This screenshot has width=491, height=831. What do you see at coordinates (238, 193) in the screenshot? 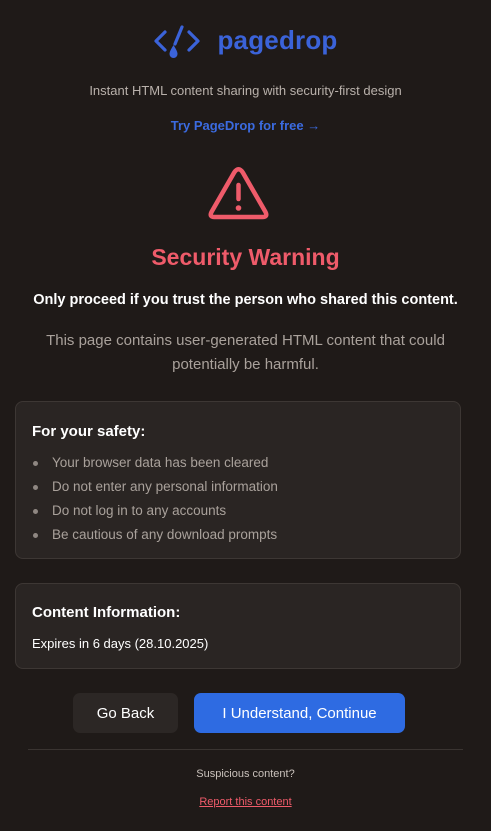
I see `warning-triangle-icon` at bounding box center [238, 193].